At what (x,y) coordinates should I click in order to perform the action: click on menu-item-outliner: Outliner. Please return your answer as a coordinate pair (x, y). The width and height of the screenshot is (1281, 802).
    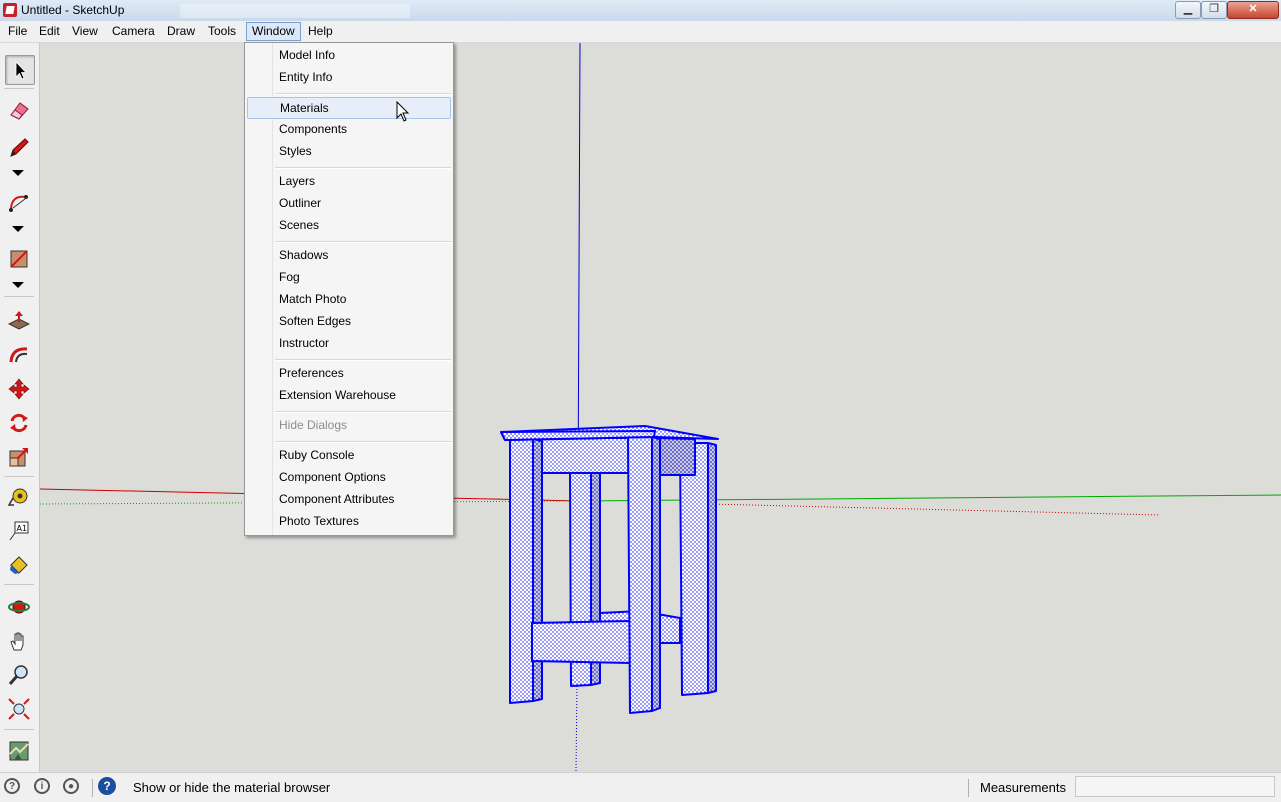
    Looking at the image, I should click on (348, 203).